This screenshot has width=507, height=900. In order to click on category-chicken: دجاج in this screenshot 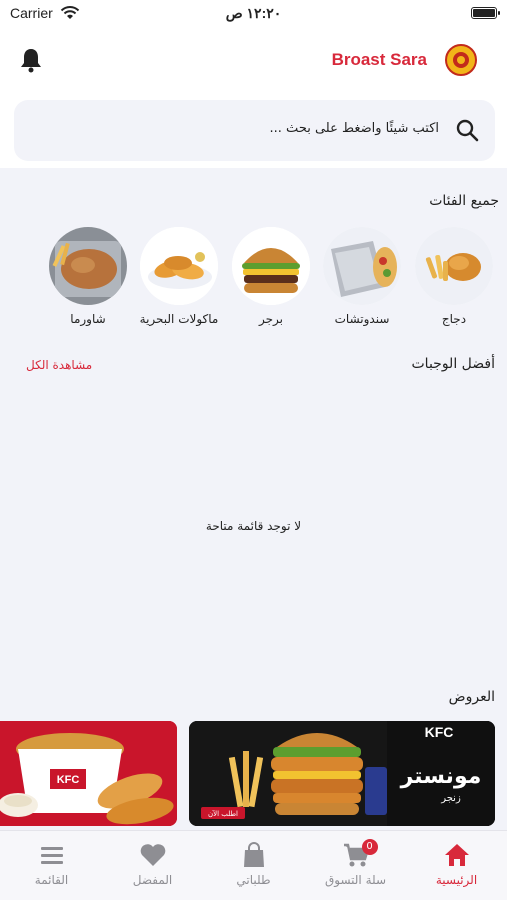, I will do `click(454, 276)`.